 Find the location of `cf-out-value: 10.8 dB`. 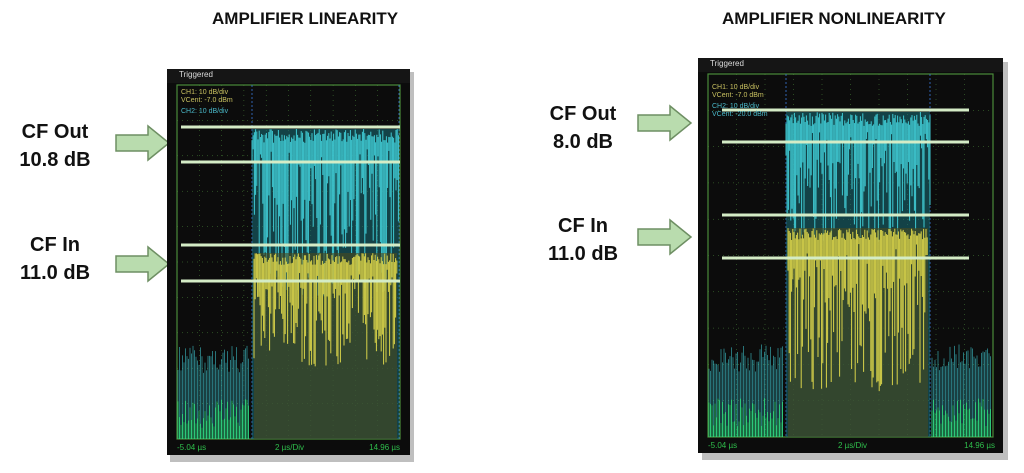

cf-out-value: 10.8 dB is located at coordinates (55, 160).